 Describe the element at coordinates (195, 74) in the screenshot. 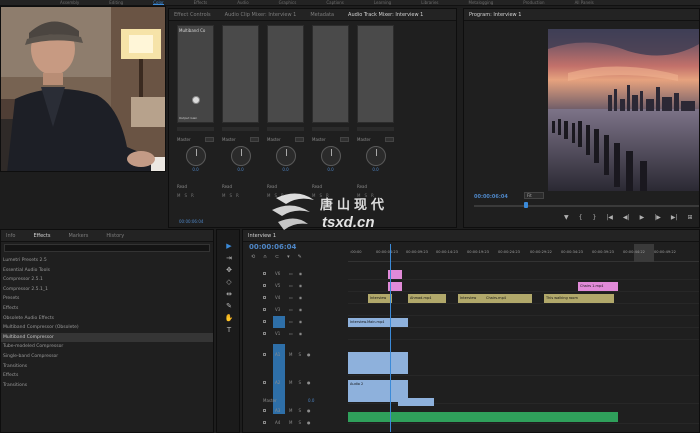

I see `effect-insert-slot: Multiband Co Output Gain` at that location.